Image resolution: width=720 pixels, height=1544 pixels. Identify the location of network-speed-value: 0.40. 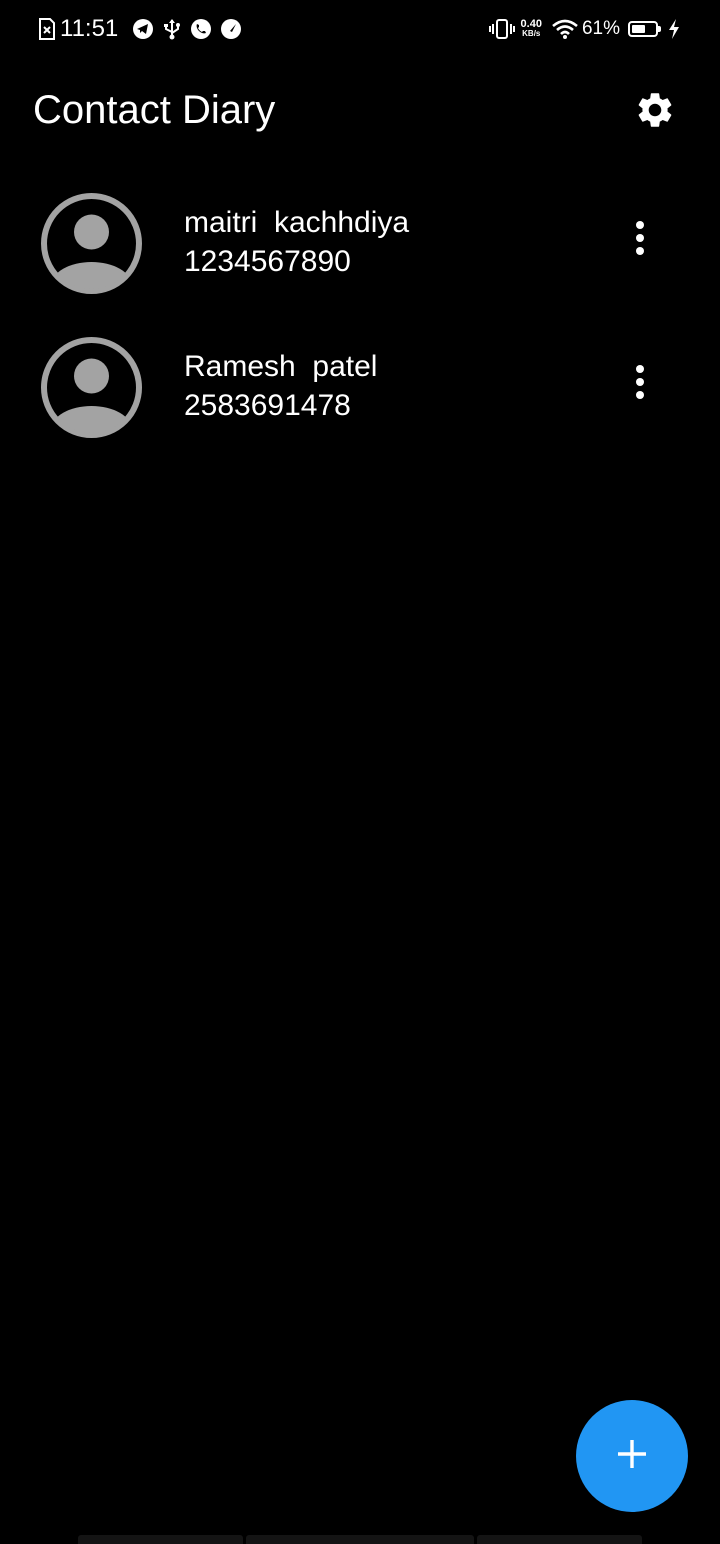
(531, 24).